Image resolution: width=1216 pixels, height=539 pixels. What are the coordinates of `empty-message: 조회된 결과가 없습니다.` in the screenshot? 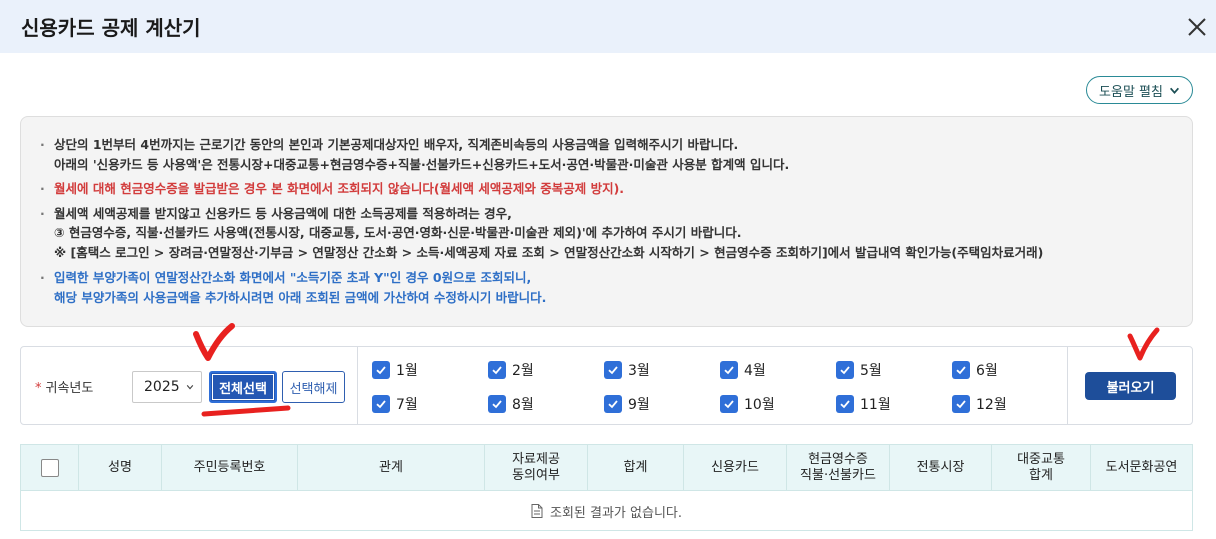 It's located at (616, 513).